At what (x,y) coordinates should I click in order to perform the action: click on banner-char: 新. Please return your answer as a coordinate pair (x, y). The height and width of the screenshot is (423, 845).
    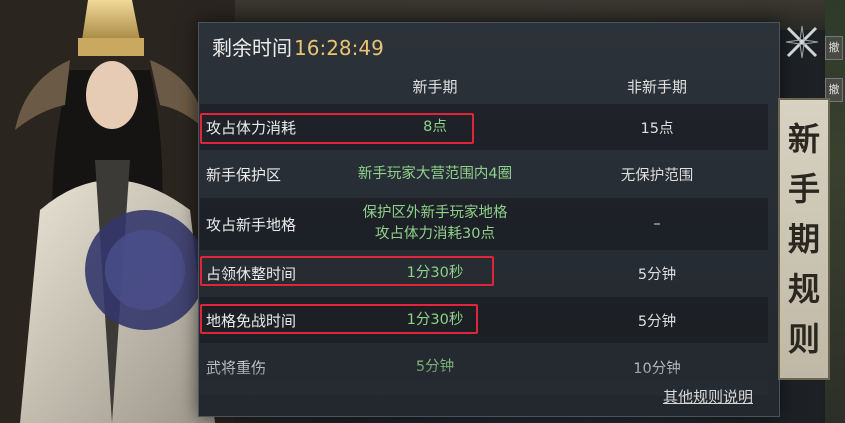
    Looking at the image, I should click on (803, 139).